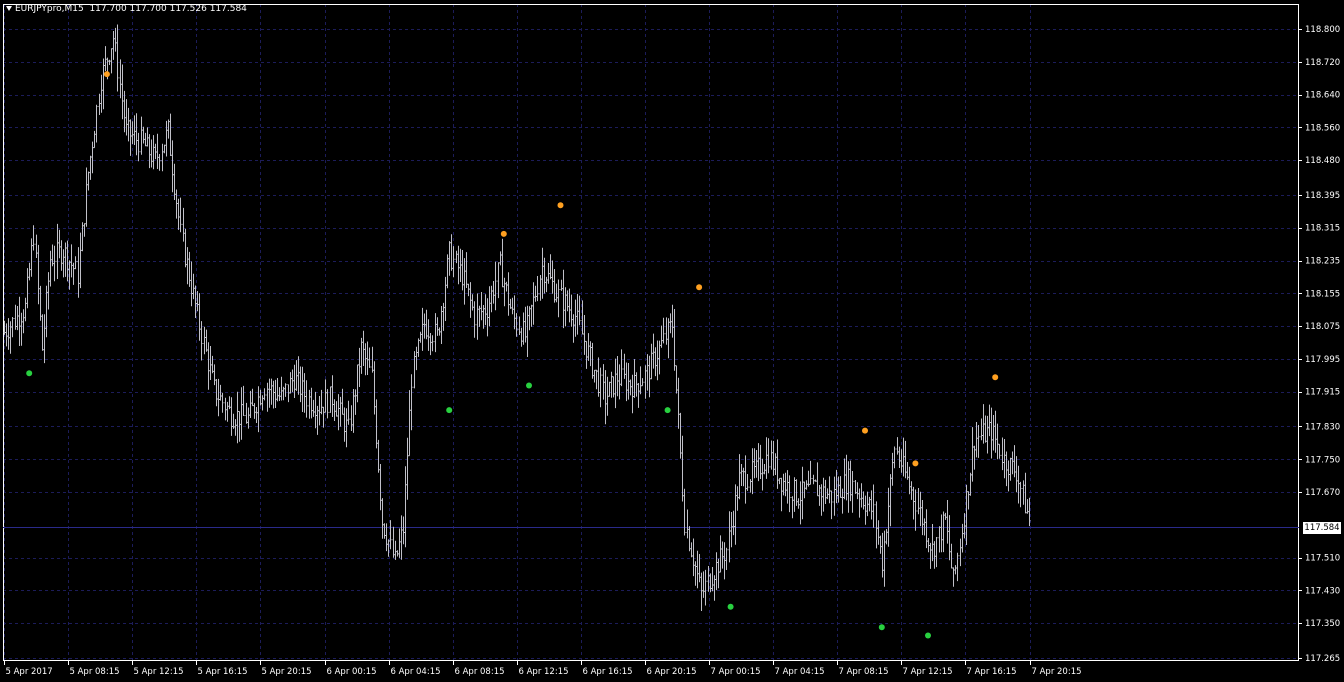  Describe the element at coordinates (416, 672) in the screenshot. I see `x-tick-label: 6 Apr 04:15` at that location.